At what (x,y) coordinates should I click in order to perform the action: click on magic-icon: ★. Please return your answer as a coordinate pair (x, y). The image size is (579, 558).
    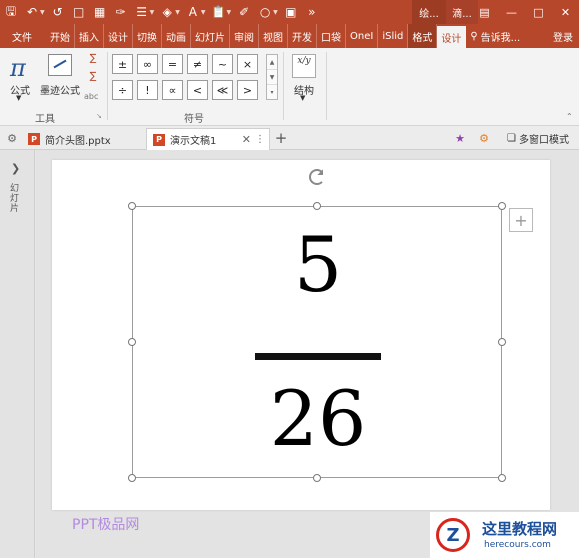
    Looking at the image, I should click on (460, 138).